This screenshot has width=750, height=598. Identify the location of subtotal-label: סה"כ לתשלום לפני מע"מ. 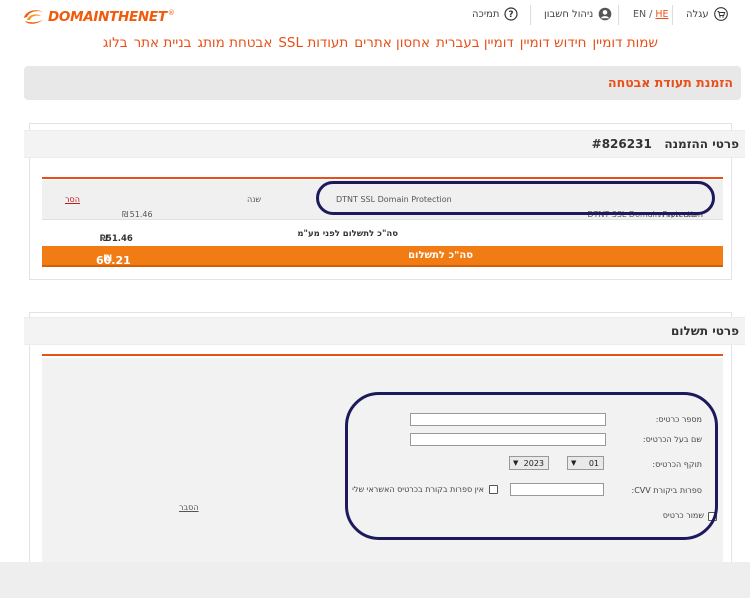
(347, 234).